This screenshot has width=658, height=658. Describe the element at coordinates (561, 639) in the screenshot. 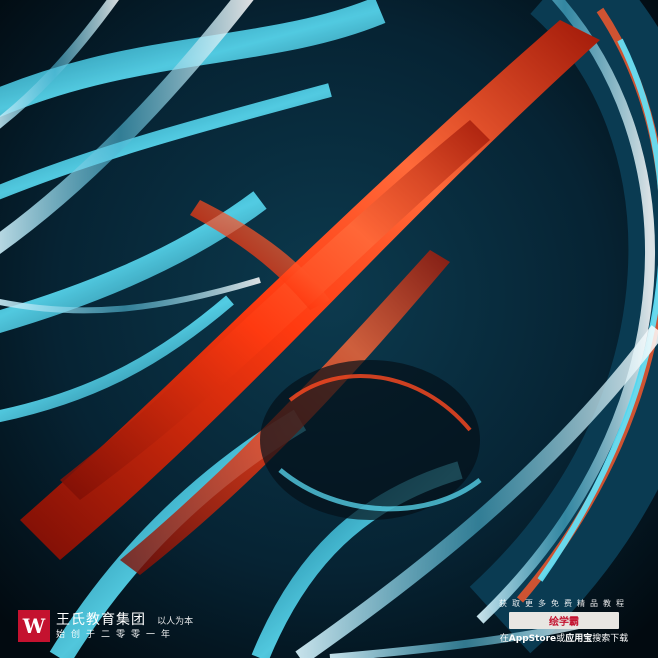

I see `promo-mid: 或` at that location.